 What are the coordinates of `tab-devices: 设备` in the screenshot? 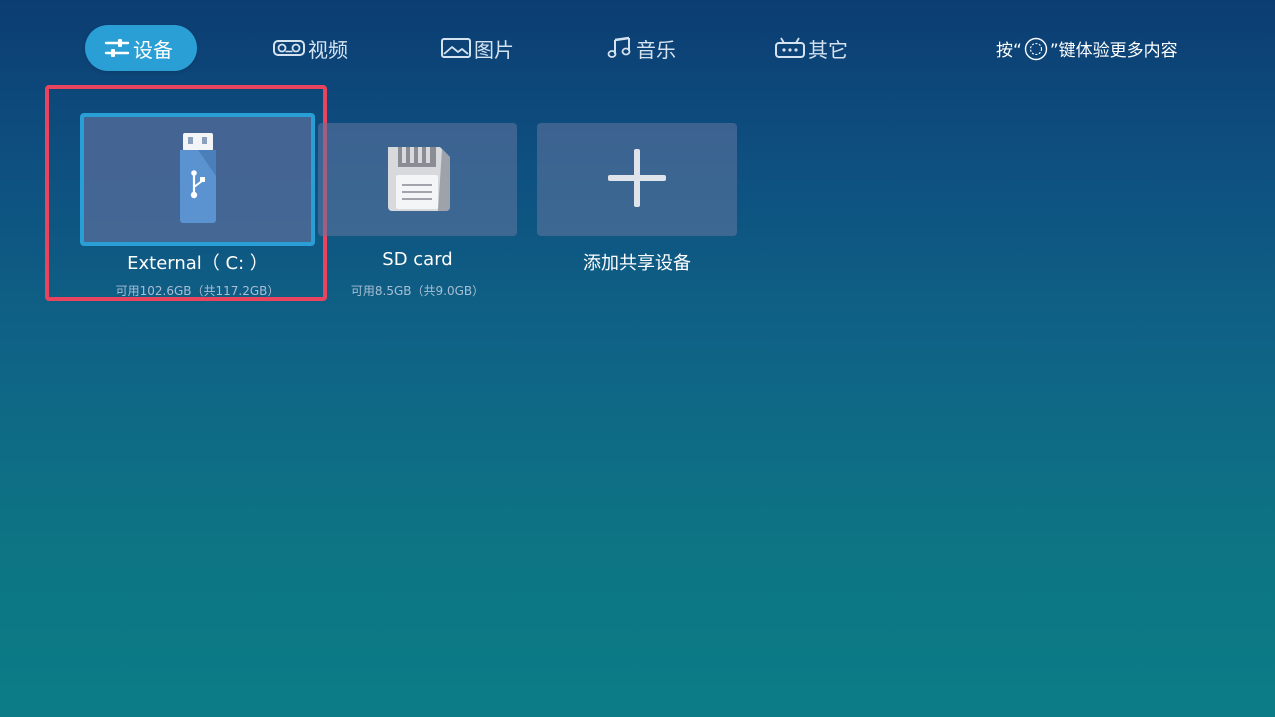 It's located at (141, 48).